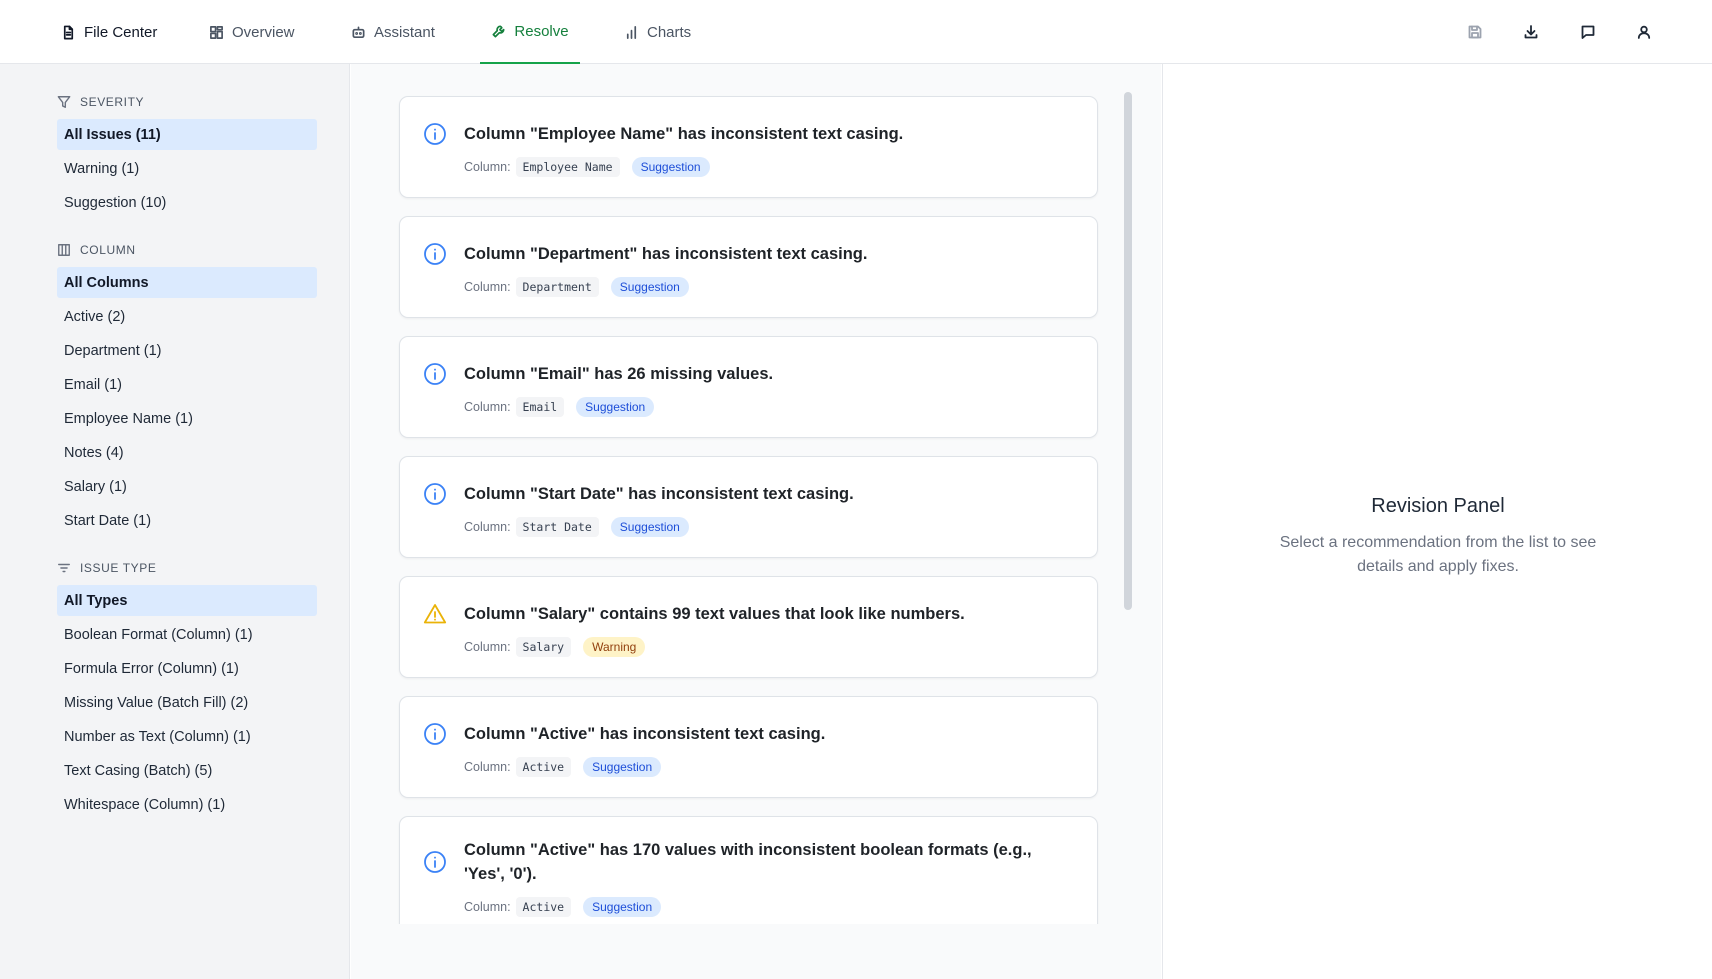 Image resolution: width=1712 pixels, height=979 pixels. I want to click on column-name-code: Employee Name, so click(567, 167).